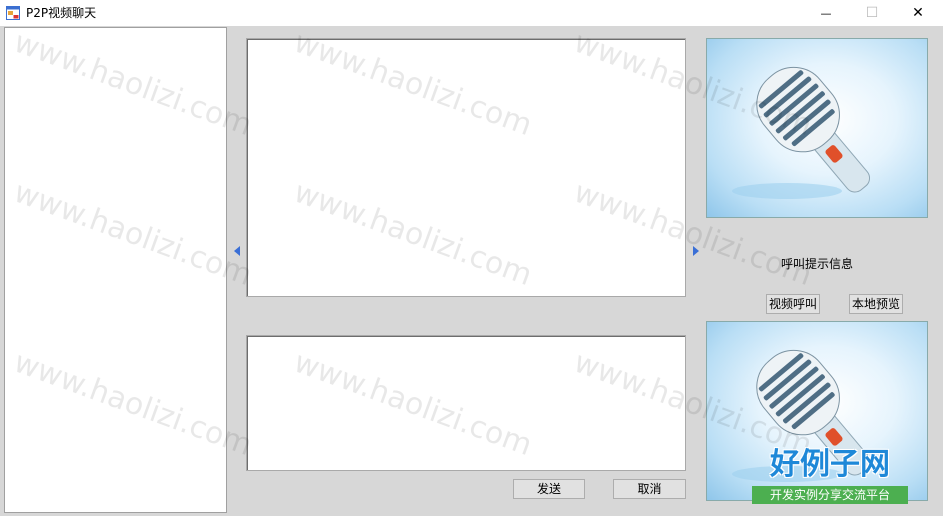 The width and height of the screenshot is (943, 516). Describe the element at coordinates (466, 403) in the screenshot. I see `message-input` at that location.